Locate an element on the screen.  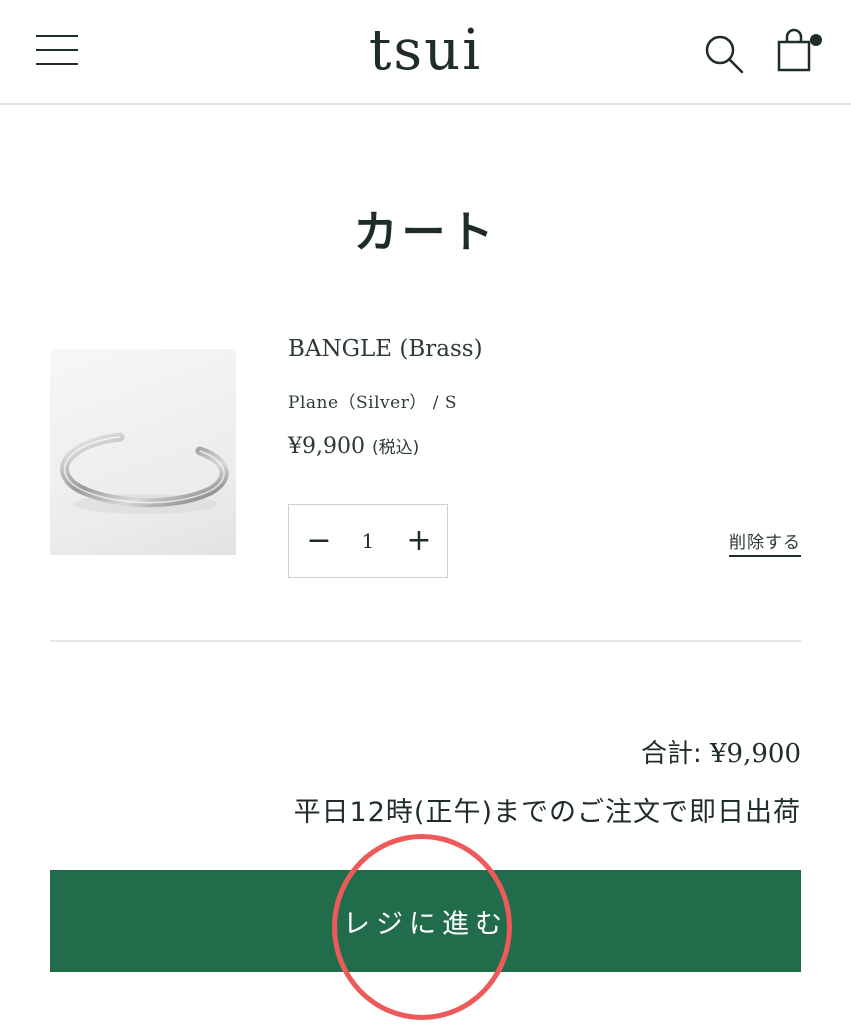
tax-label: (税込) is located at coordinates (395, 448).